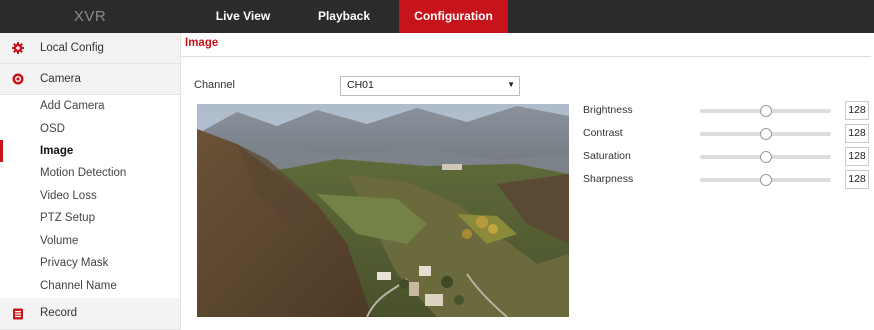 Image resolution: width=874 pixels, height=330 pixels. Describe the element at coordinates (344, 16) in the screenshot. I see `nav-playback: Playback` at that location.